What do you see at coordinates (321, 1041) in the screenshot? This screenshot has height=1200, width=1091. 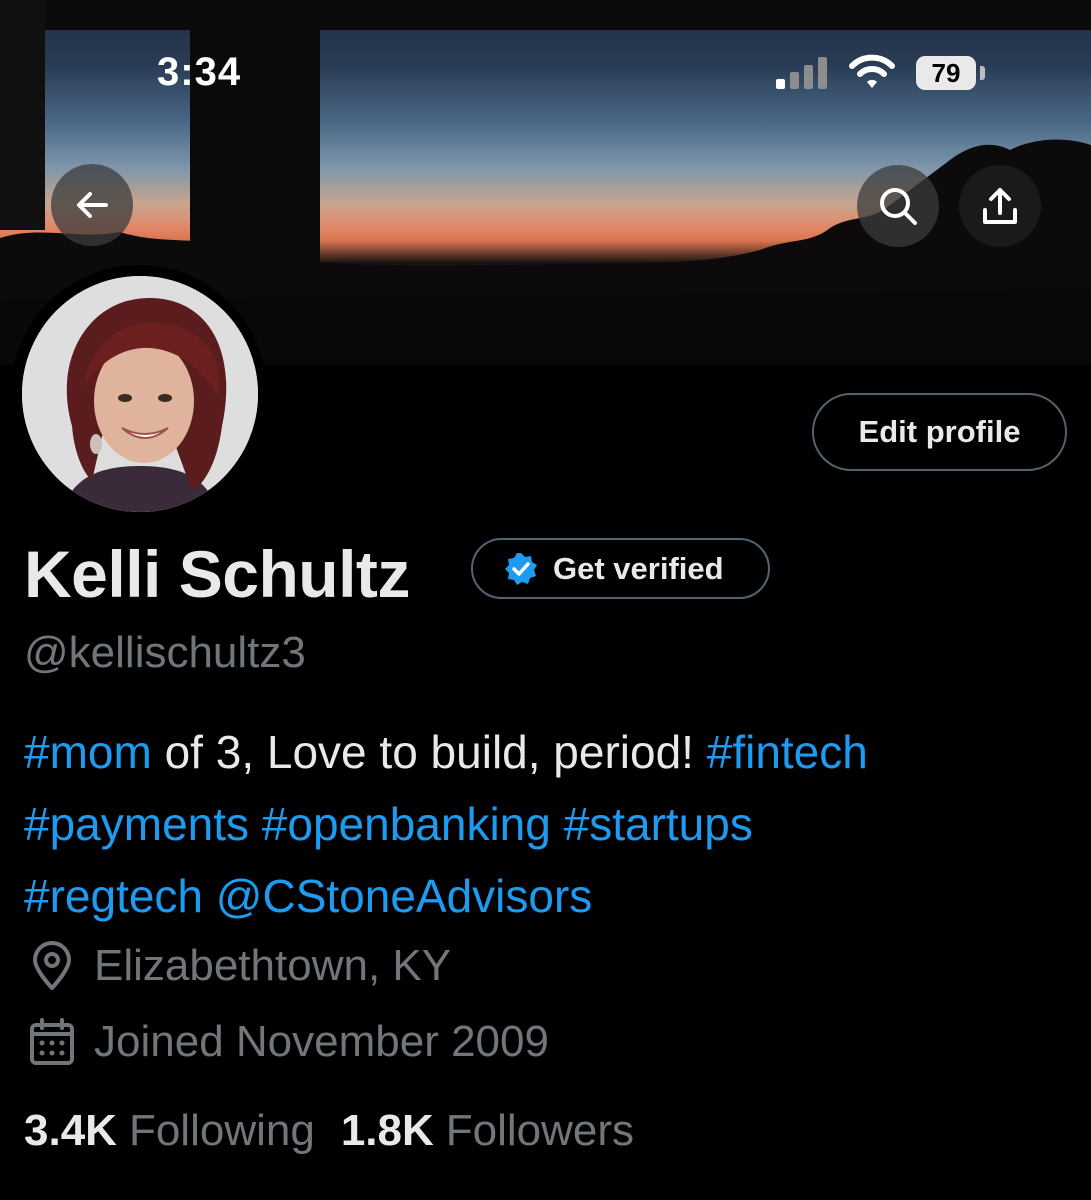 I see `joined-text: Joined November 2009` at bounding box center [321, 1041].